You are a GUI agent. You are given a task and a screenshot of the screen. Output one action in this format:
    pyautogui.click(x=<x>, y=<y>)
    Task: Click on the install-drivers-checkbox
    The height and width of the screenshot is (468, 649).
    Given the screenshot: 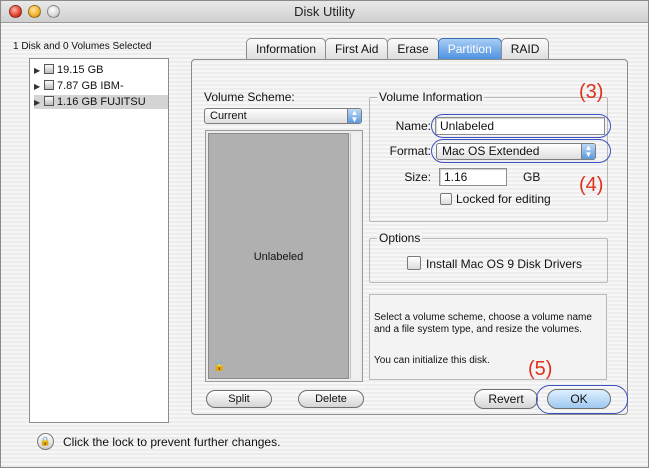 What is the action you would take?
    pyautogui.click(x=414, y=263)
    